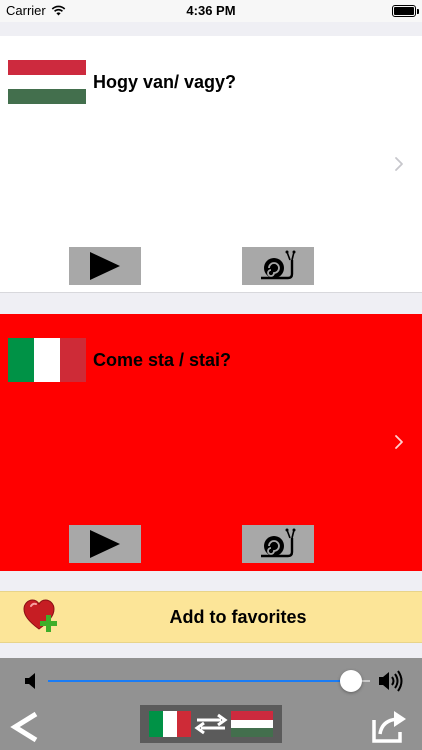  What do you see at coordinates (405, 11) in the screenshot?
I see `battery-icon` at bounding box center [405, 11].